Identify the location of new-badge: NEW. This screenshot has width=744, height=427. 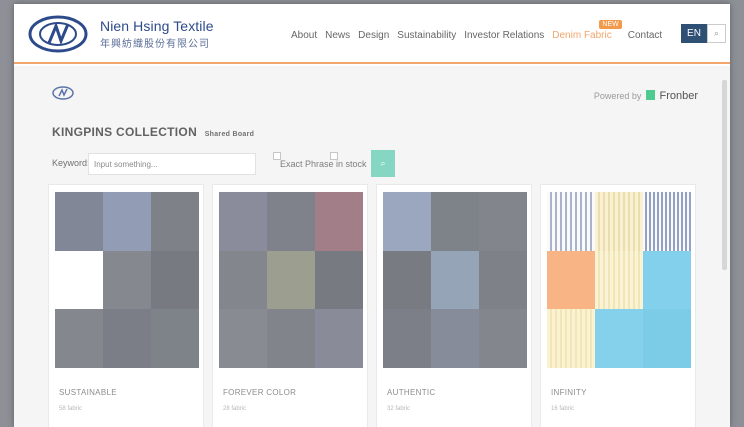
(610, 24).